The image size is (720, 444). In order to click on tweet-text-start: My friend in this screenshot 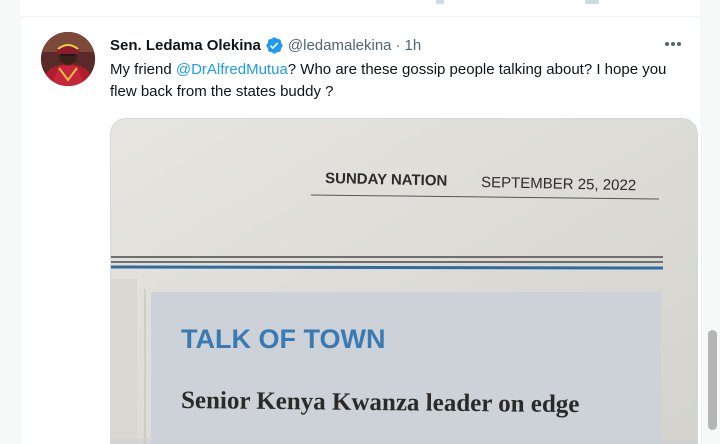, I will do `click(143, 69)`.